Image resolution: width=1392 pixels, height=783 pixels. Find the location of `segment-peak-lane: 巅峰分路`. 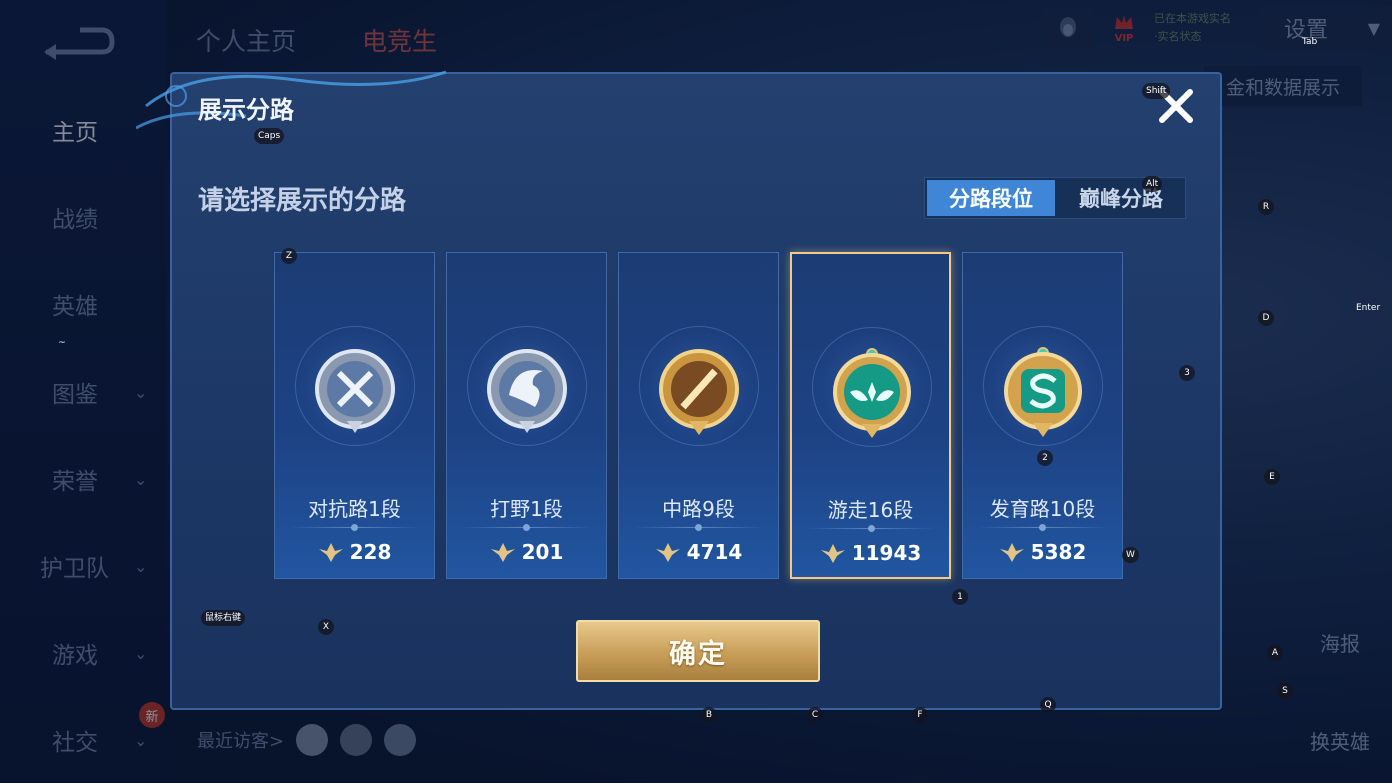

segment-peak-lane: 巅峰分路 is located at coordinates (1121, 198).